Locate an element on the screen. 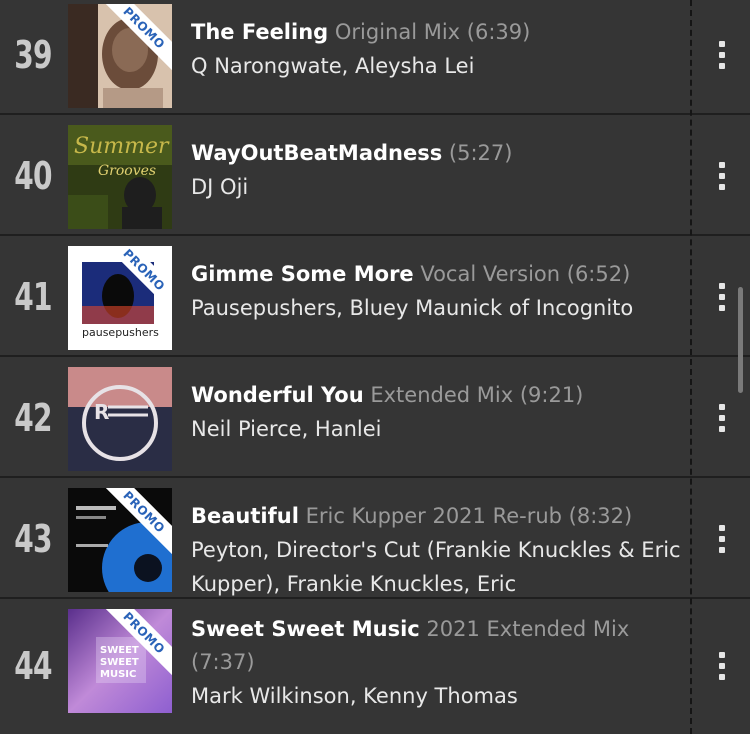  track-title-line: WayOutBeatMadness (5:27) is located at coordinates (436, 153).